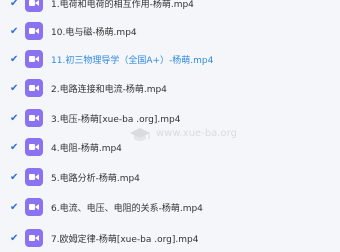 The image size is (340, 252). What do you see at coordinates (116, 119) in the screenshot?
I see `file-name: 3.电压-杨萌[xue-ba .org].mp4` at bounding box center [116, 119].